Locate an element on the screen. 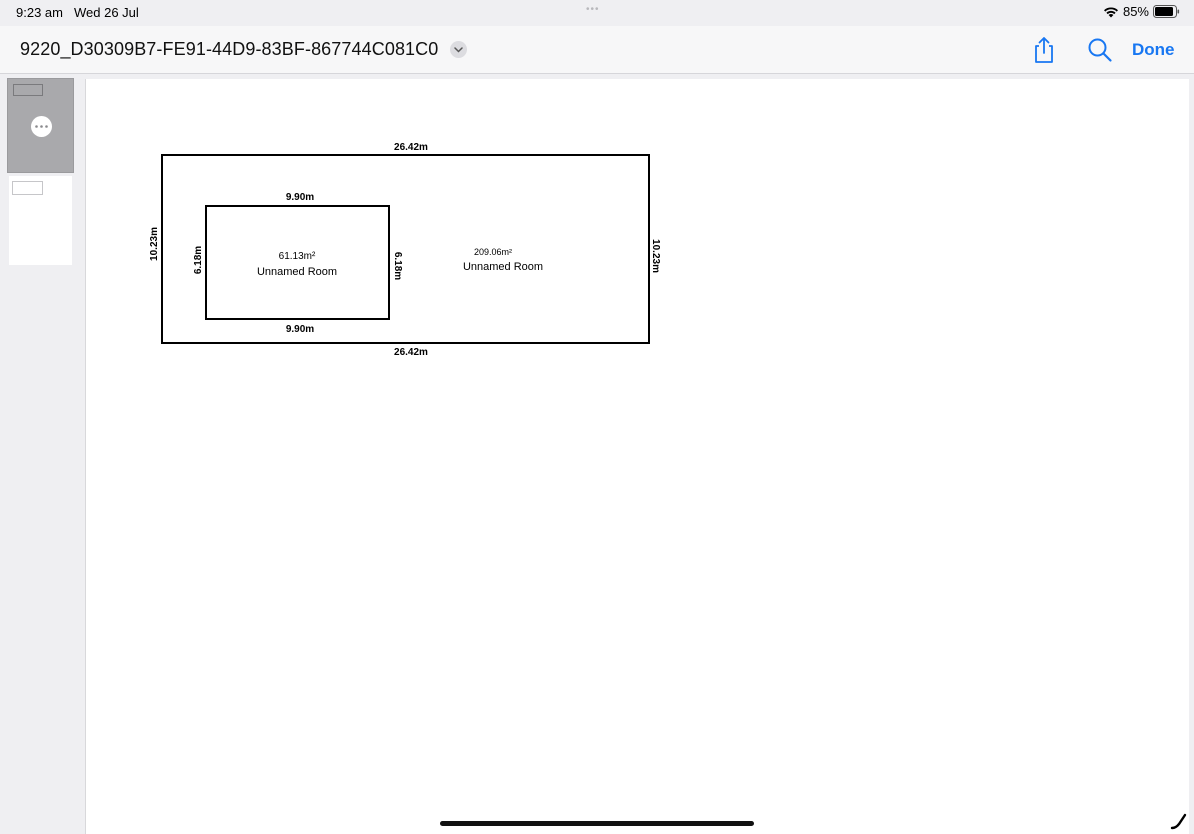  pencil-icon is located at coordinates (1178, 821).